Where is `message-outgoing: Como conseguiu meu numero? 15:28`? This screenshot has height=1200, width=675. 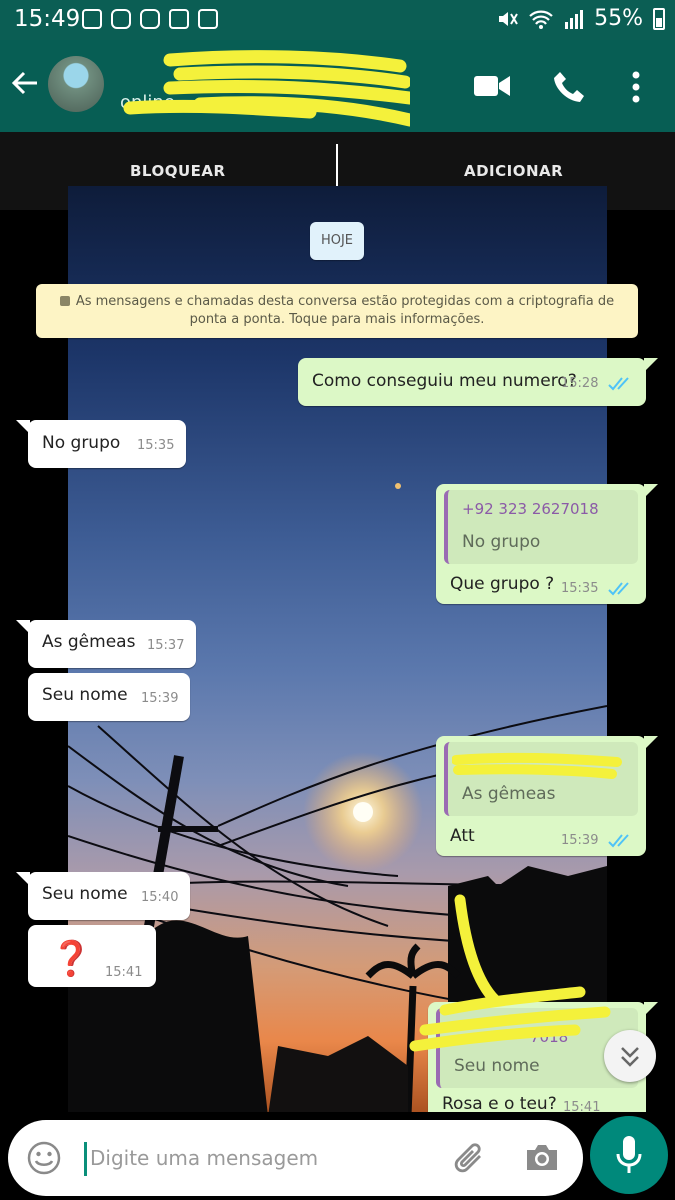 message-outgoing: Como conseguiu meu numero? 15:28 is located at coordinates (472, 382).